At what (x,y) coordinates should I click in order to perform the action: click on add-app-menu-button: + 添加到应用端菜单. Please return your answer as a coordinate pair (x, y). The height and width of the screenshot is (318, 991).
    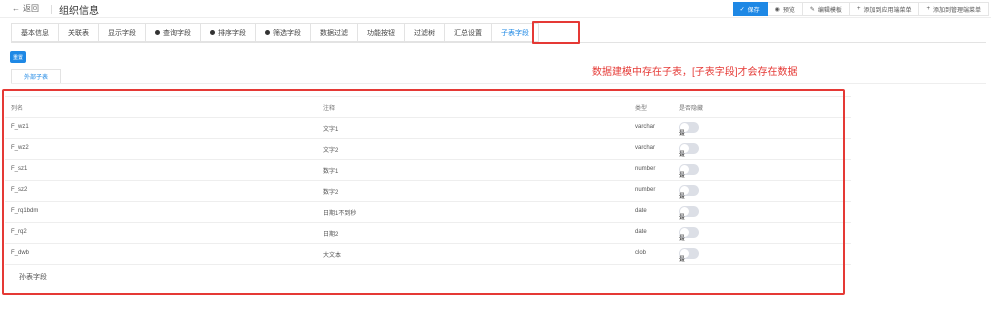
    Looking at the image, I should click on (884, 9).